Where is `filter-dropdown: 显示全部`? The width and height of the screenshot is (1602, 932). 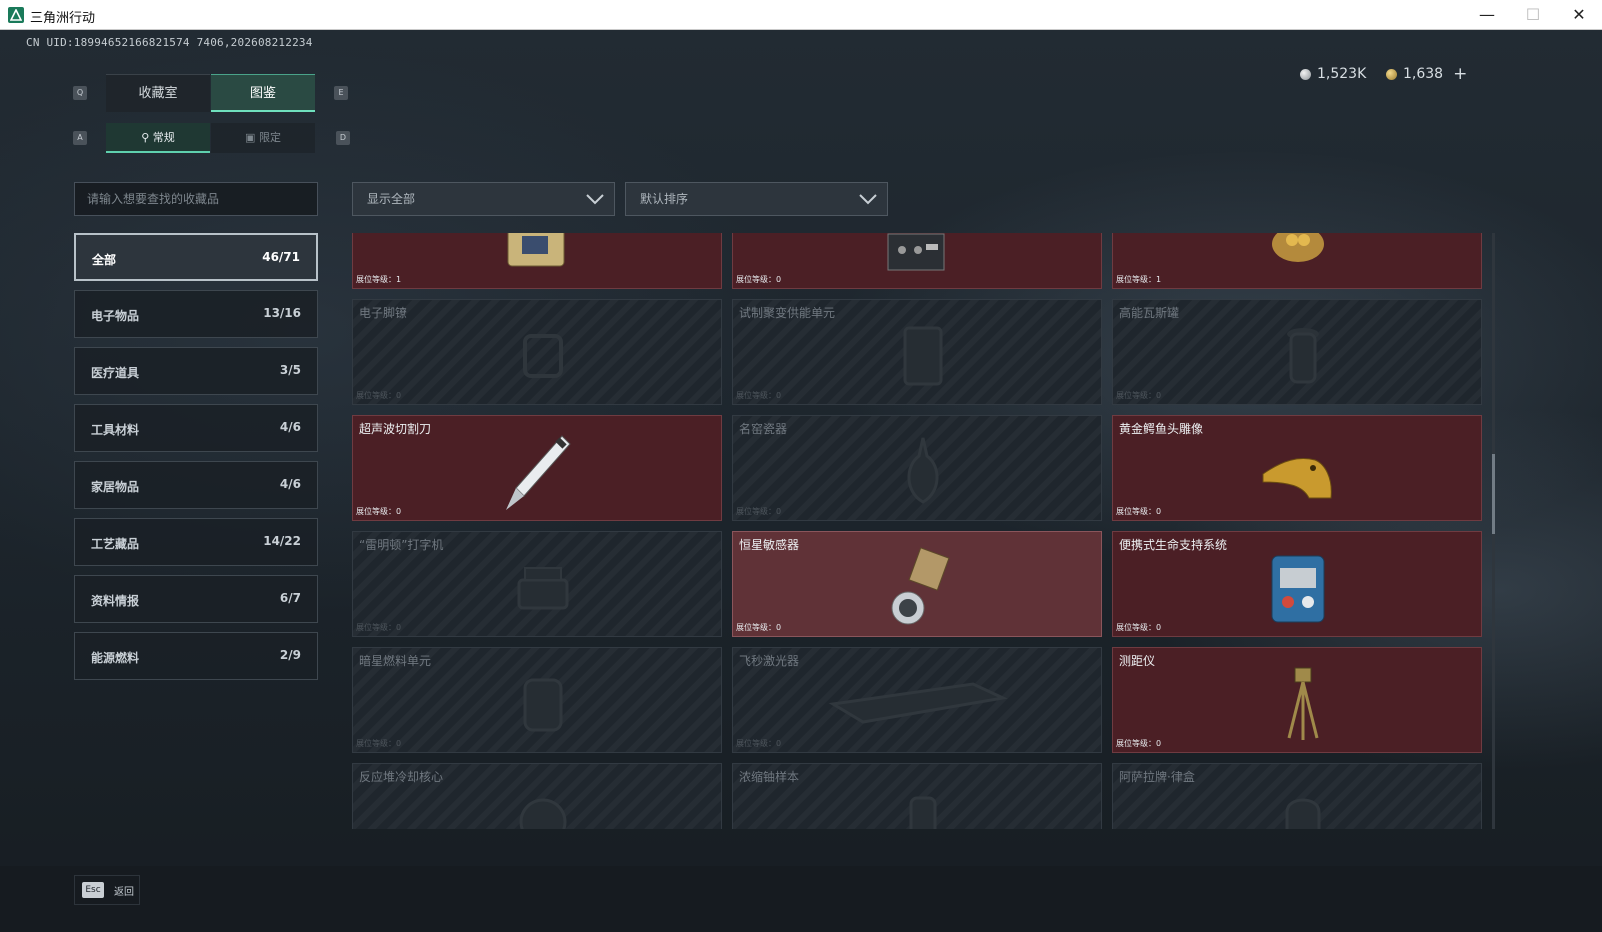 filter-dropdown: 显示全部 is located at coordinates (483, 199).